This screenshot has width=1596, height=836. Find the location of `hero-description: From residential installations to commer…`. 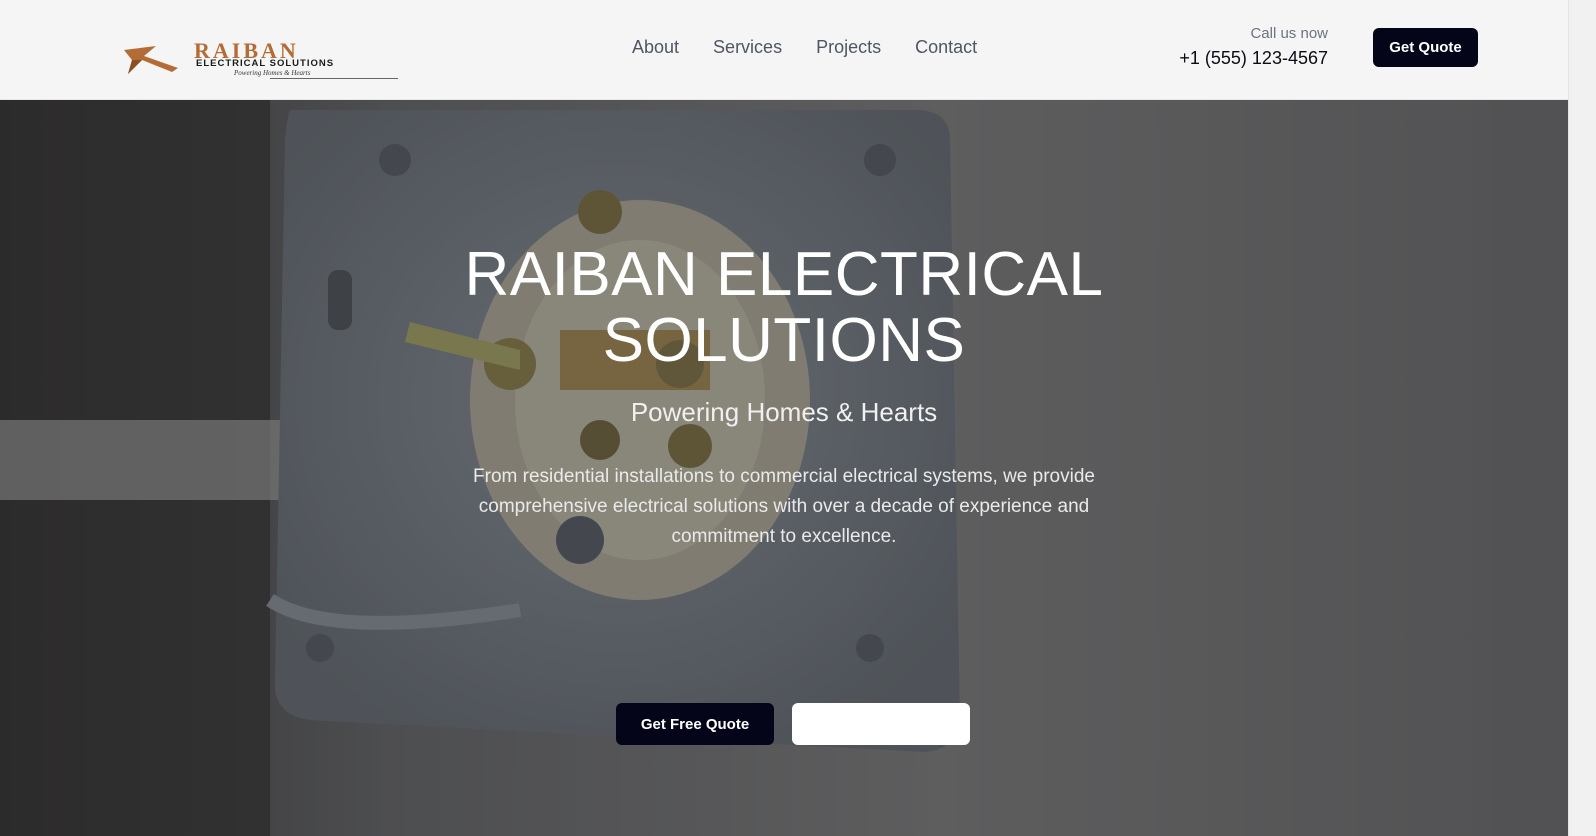

hero-description: From residential installations to commer… is located at coordinates (784, 506).